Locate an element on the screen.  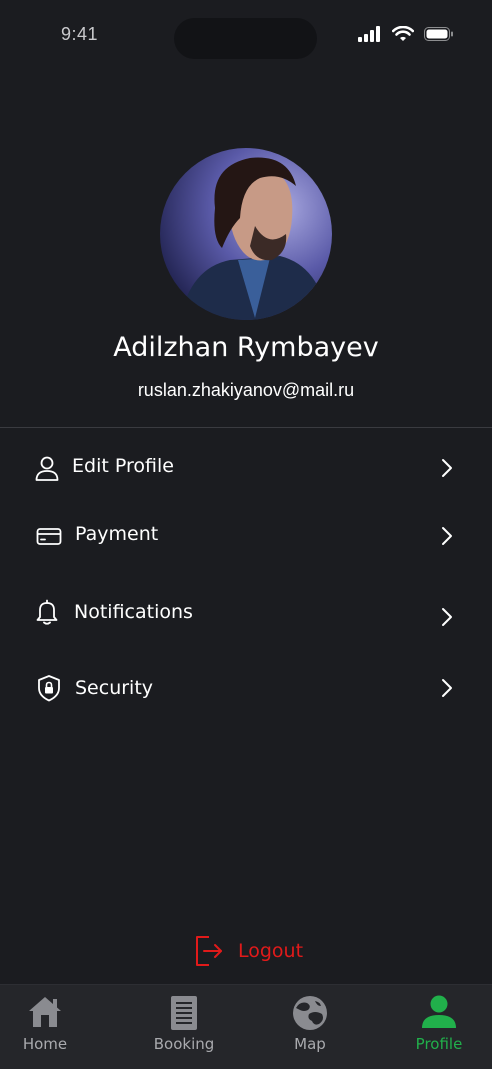
logout-button: Logout is located at coordinates (258, 952).